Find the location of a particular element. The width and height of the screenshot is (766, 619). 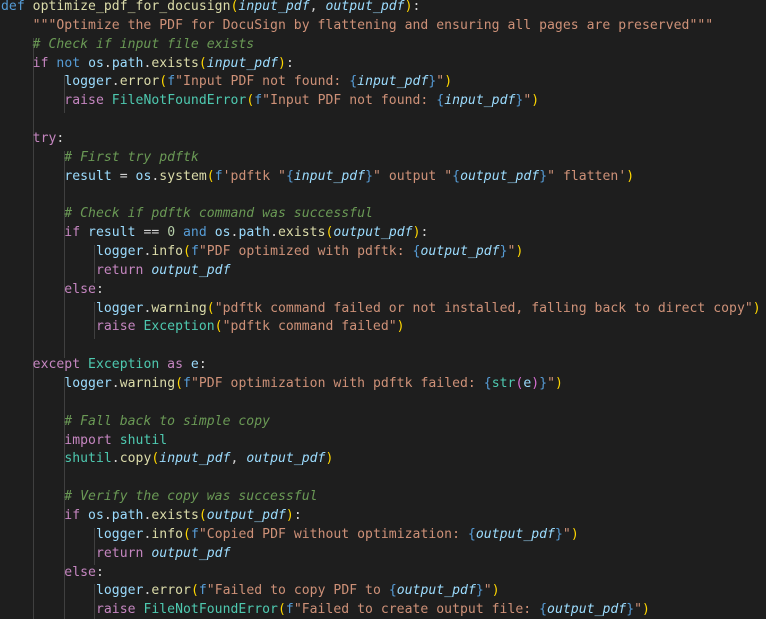

code-token: # First try pdftk is located at coordinates (100, 157).